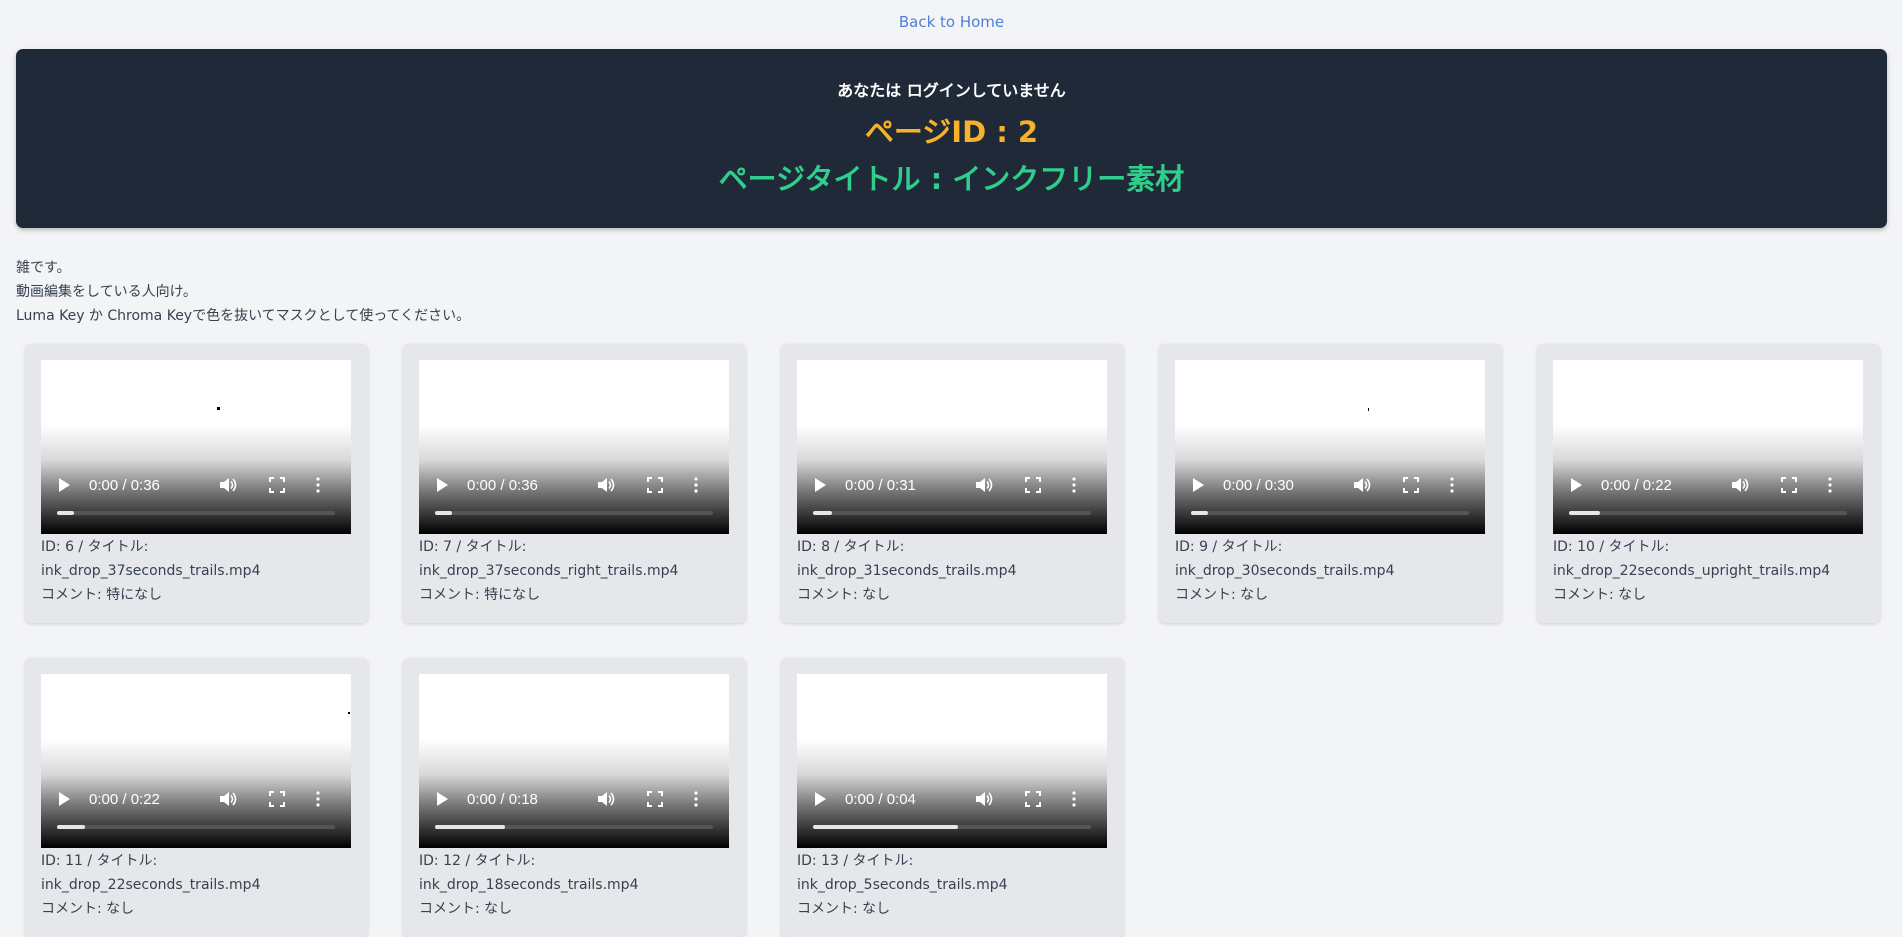  Describe the element at coordinates (951, 179) in the screenshot. I see `page-title: ページタイトル : インクフリー素材` at that location.